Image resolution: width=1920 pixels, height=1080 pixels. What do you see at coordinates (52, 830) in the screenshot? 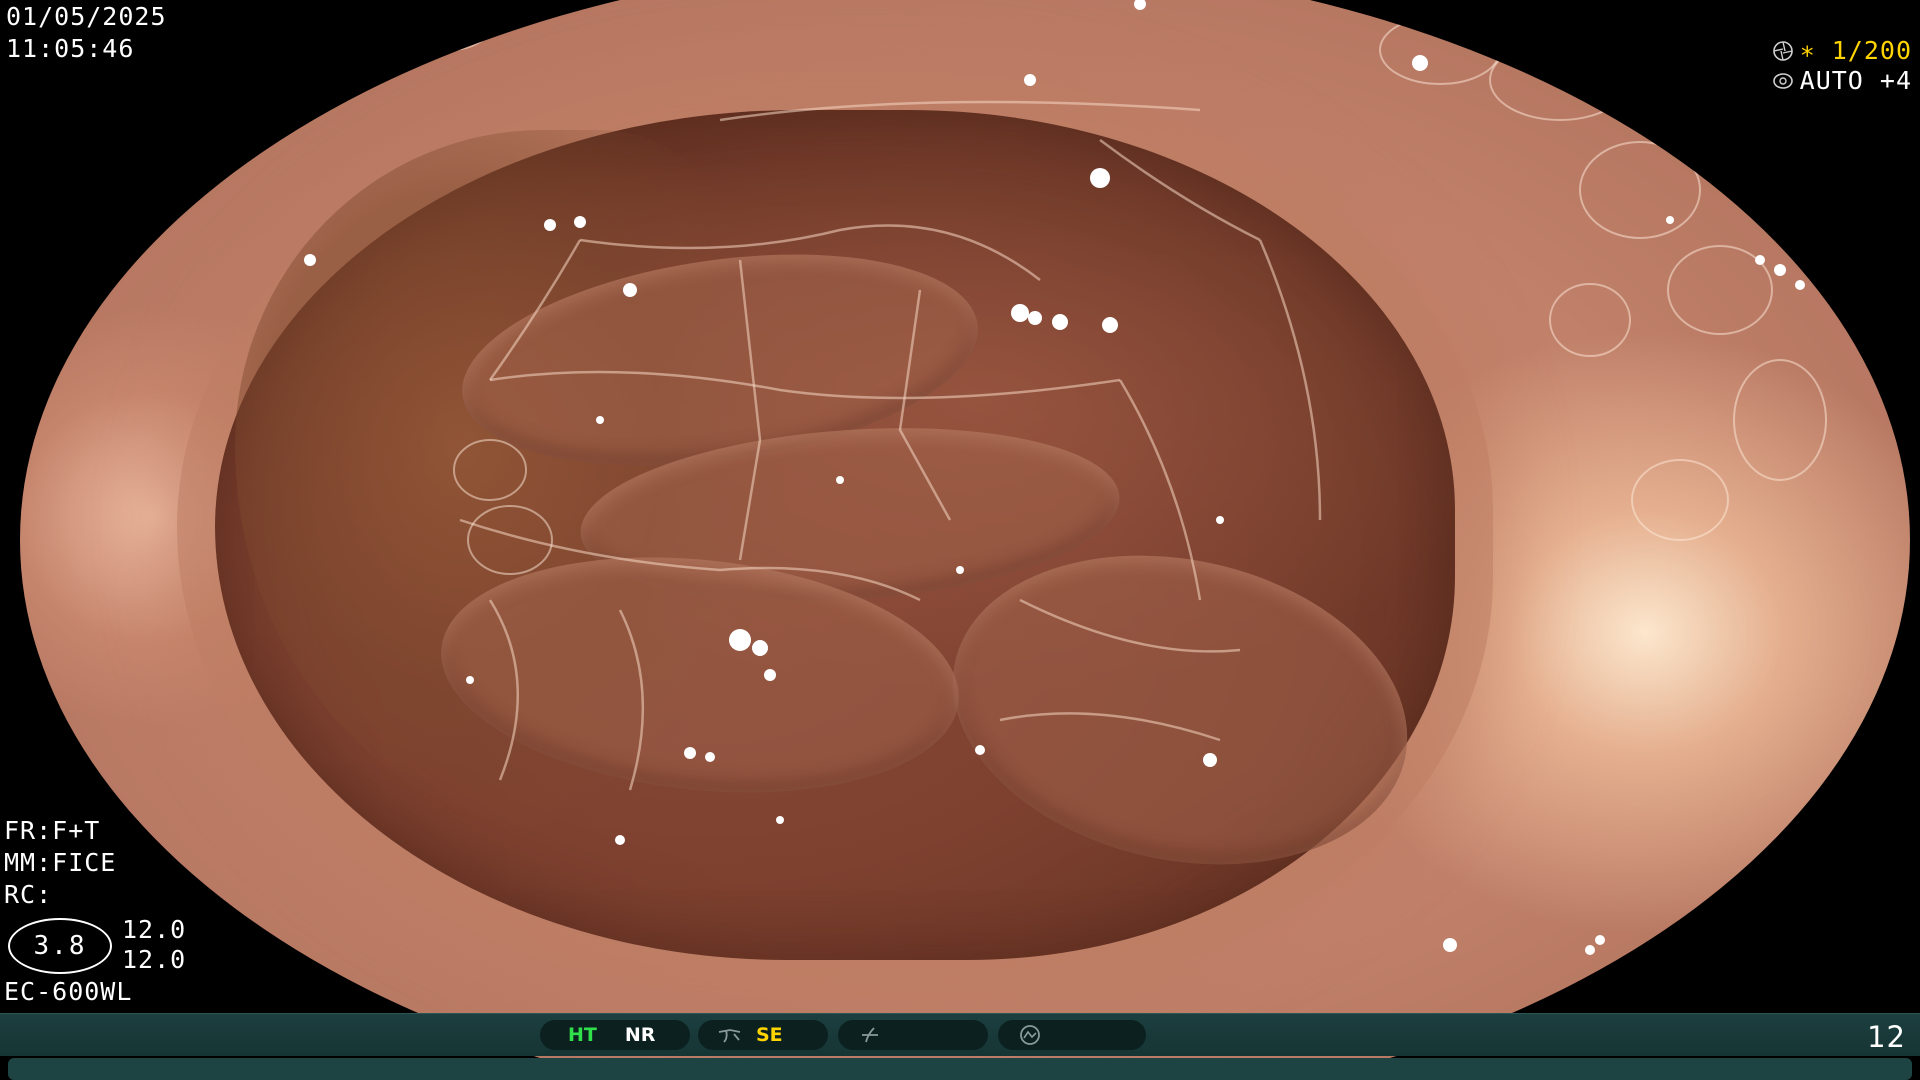
I see `frame-rate-mode: FR:F+T` at bounding box center [52, 830].